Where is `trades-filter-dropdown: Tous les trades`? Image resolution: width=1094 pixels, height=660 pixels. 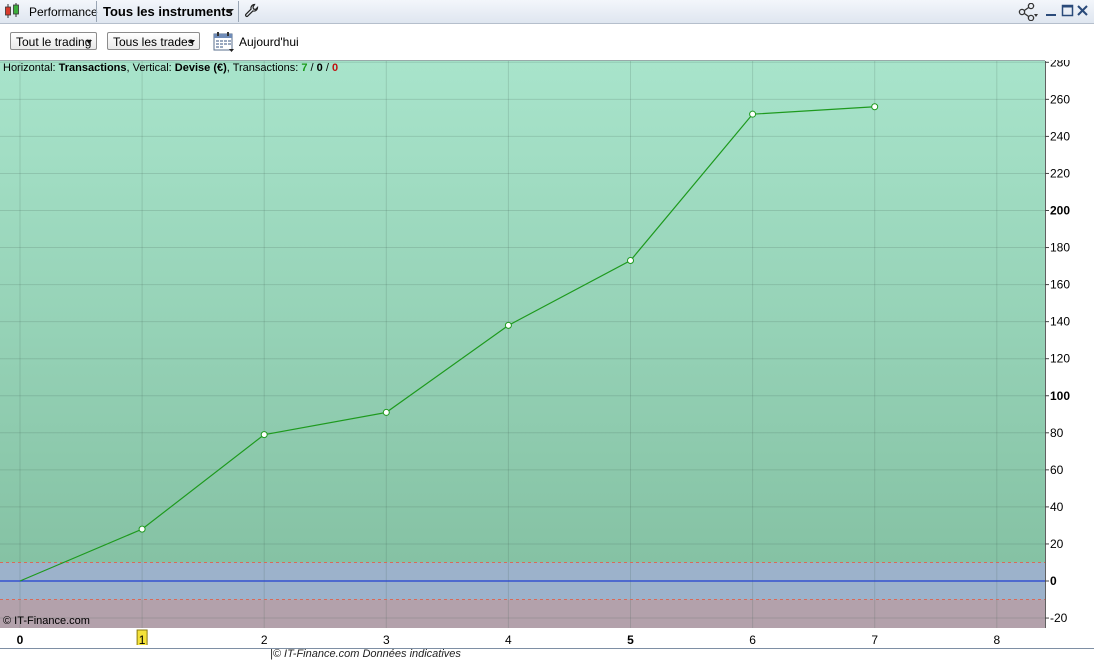 trades-filter-dropdown: Tous les trades is located at coordinates (153, 41).